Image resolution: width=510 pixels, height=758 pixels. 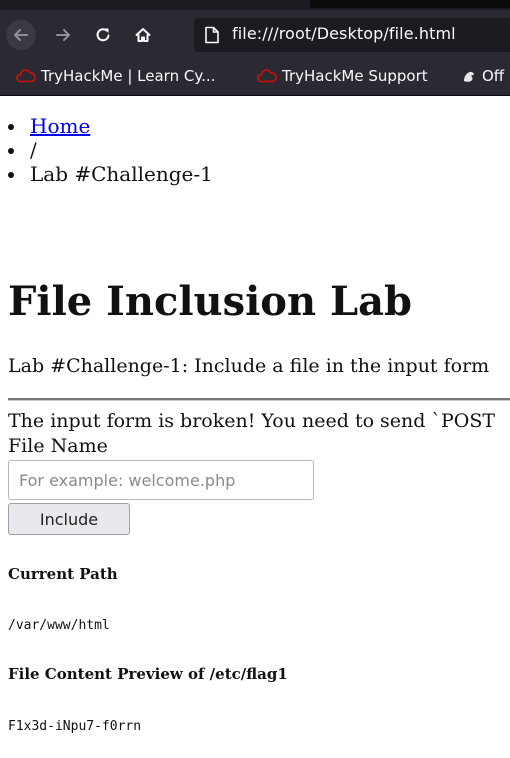 What do you see at coordinates (212, 35) in the screenshot?
I see `page-icon` at bounding box center [212, 35].